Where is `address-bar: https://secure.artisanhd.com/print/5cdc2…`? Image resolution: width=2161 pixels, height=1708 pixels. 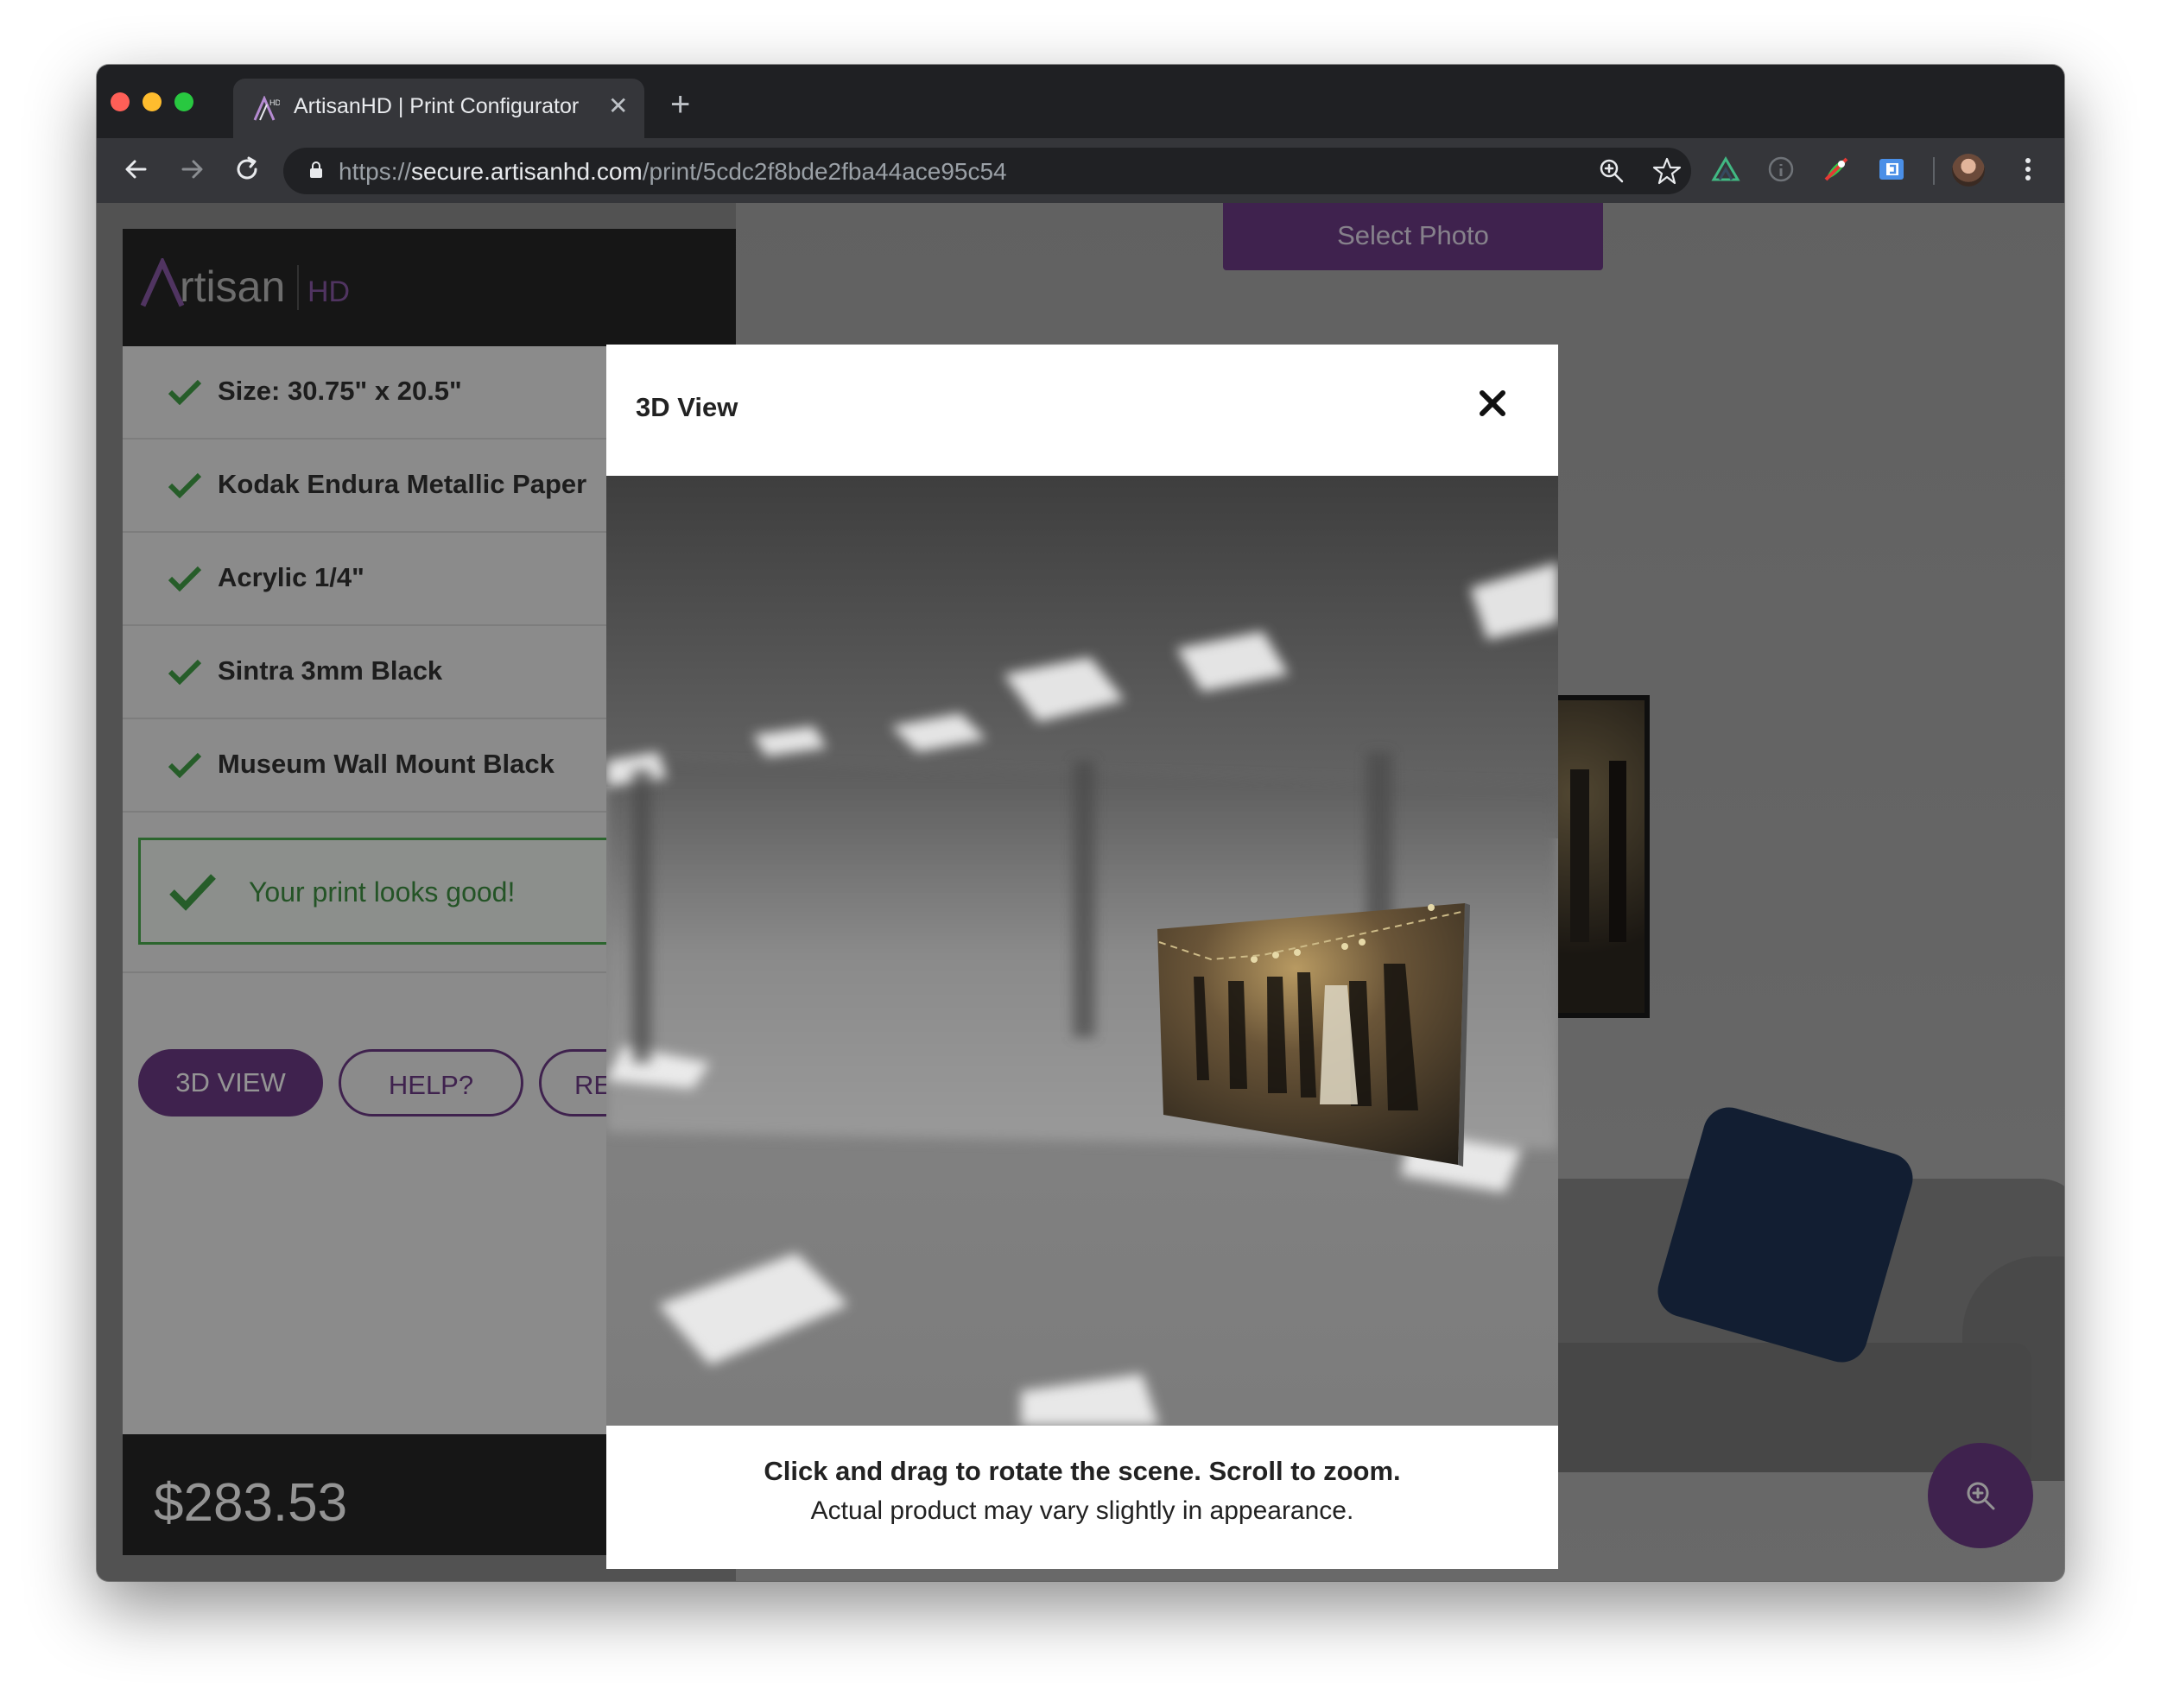
address-bar: https://secure.artisanhd.com/print/5cdc2… is located at coordinates (987, 171).